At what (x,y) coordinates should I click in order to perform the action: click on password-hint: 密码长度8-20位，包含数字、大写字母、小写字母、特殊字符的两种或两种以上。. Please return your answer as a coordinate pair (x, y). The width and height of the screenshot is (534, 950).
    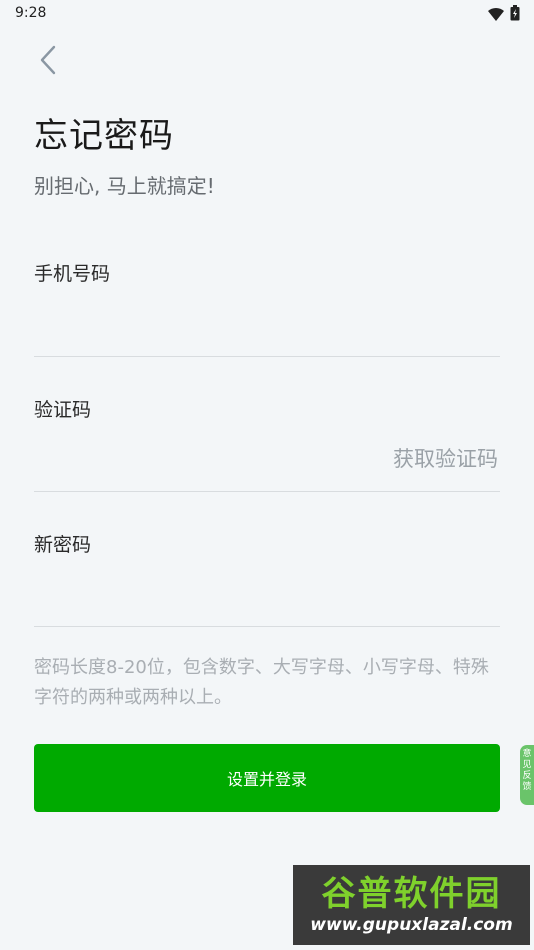
    Looking at the image, I should click on (261, 682).